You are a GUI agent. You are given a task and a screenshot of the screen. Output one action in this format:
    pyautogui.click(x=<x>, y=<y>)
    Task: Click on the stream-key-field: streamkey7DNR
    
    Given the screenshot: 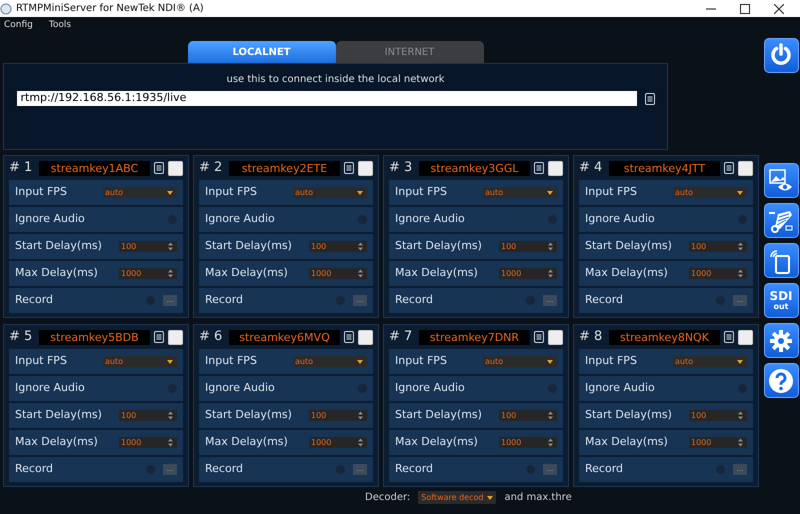 What is the action you would take?
    pyautogui.click(x=474, y=337)
    